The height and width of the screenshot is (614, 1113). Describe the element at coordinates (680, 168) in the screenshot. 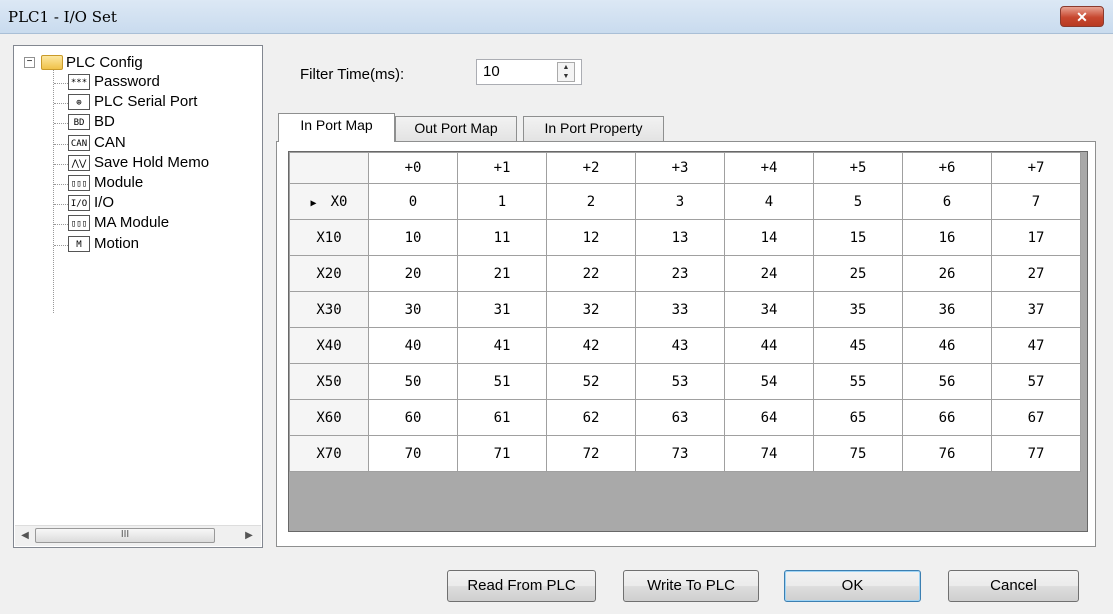

I see `column-header: +3` at that location.